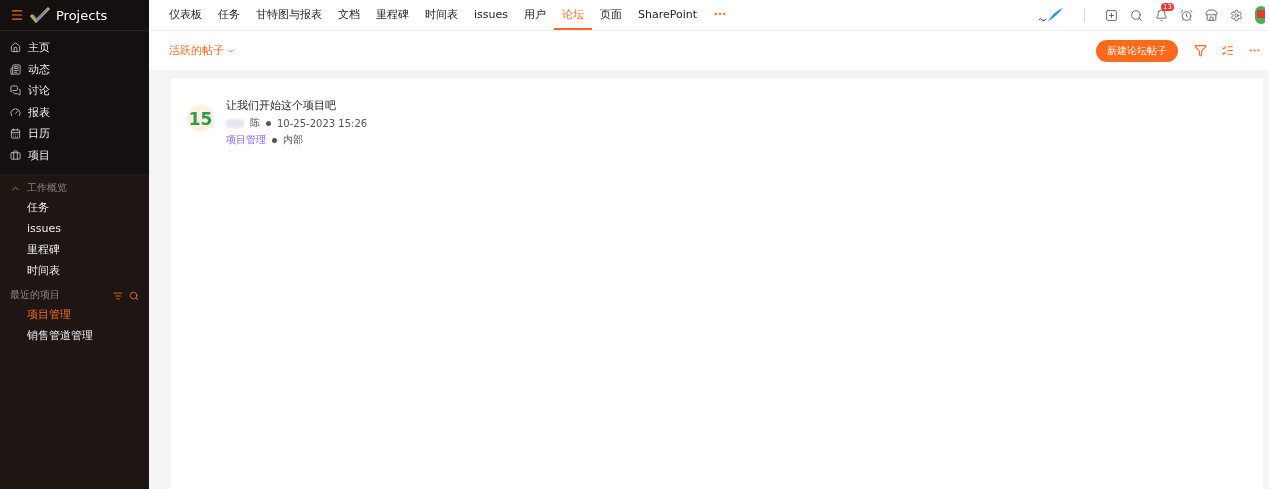 The width and height of the screenshot is (1269, 489). Describe the element at coordinates (1111, 15) in the screenshot. I see `add-icon` at that location.